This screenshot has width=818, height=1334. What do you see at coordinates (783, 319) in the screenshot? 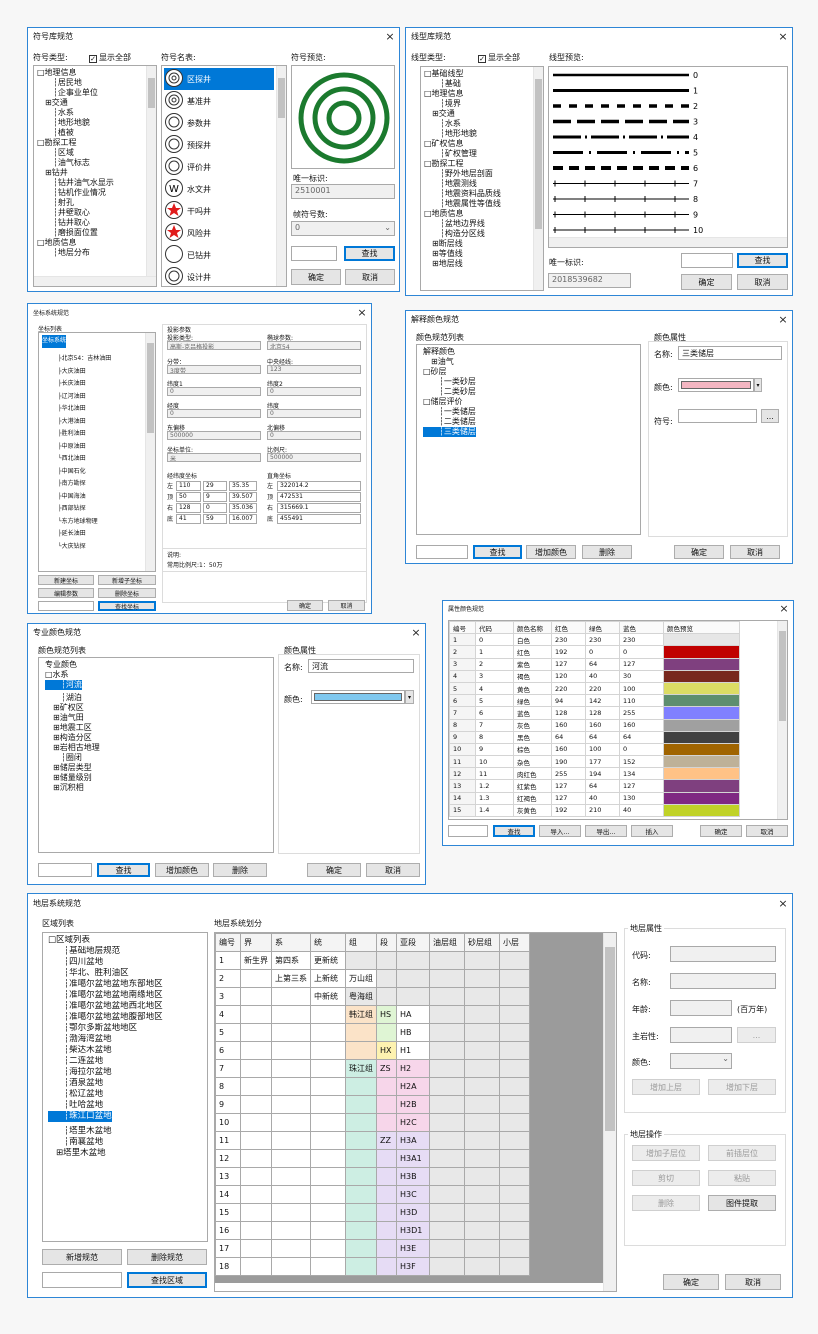
I see `close-icon: ×` at bounding box center [783, 319].